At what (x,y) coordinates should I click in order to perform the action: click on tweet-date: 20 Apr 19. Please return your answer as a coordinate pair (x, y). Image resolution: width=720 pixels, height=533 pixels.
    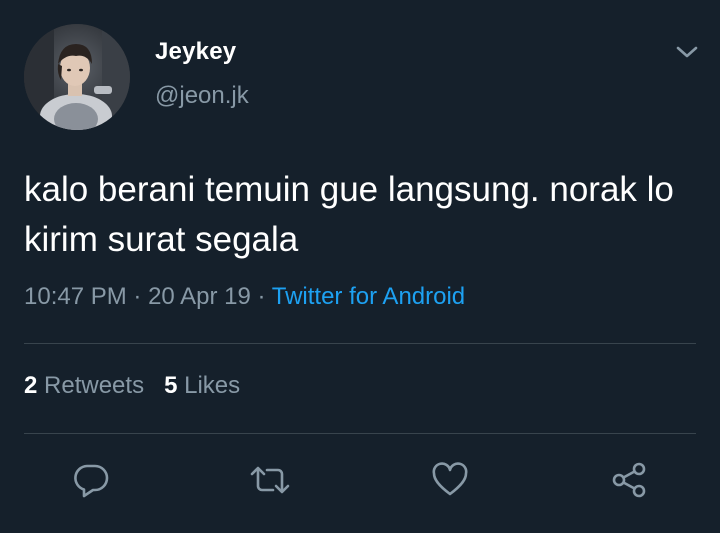
    Looking at the image, I should click on (199, 296).